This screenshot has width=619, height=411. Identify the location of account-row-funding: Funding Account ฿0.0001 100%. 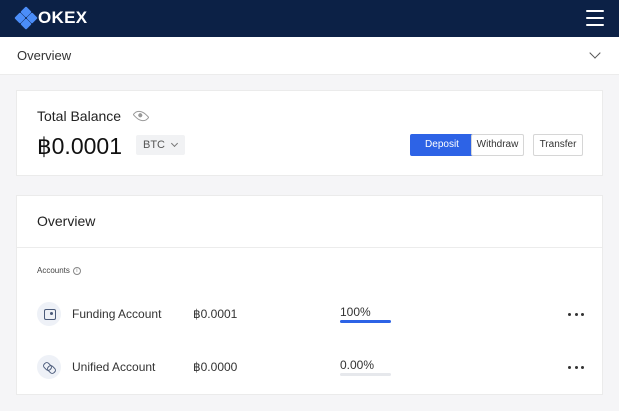
(309, 313).